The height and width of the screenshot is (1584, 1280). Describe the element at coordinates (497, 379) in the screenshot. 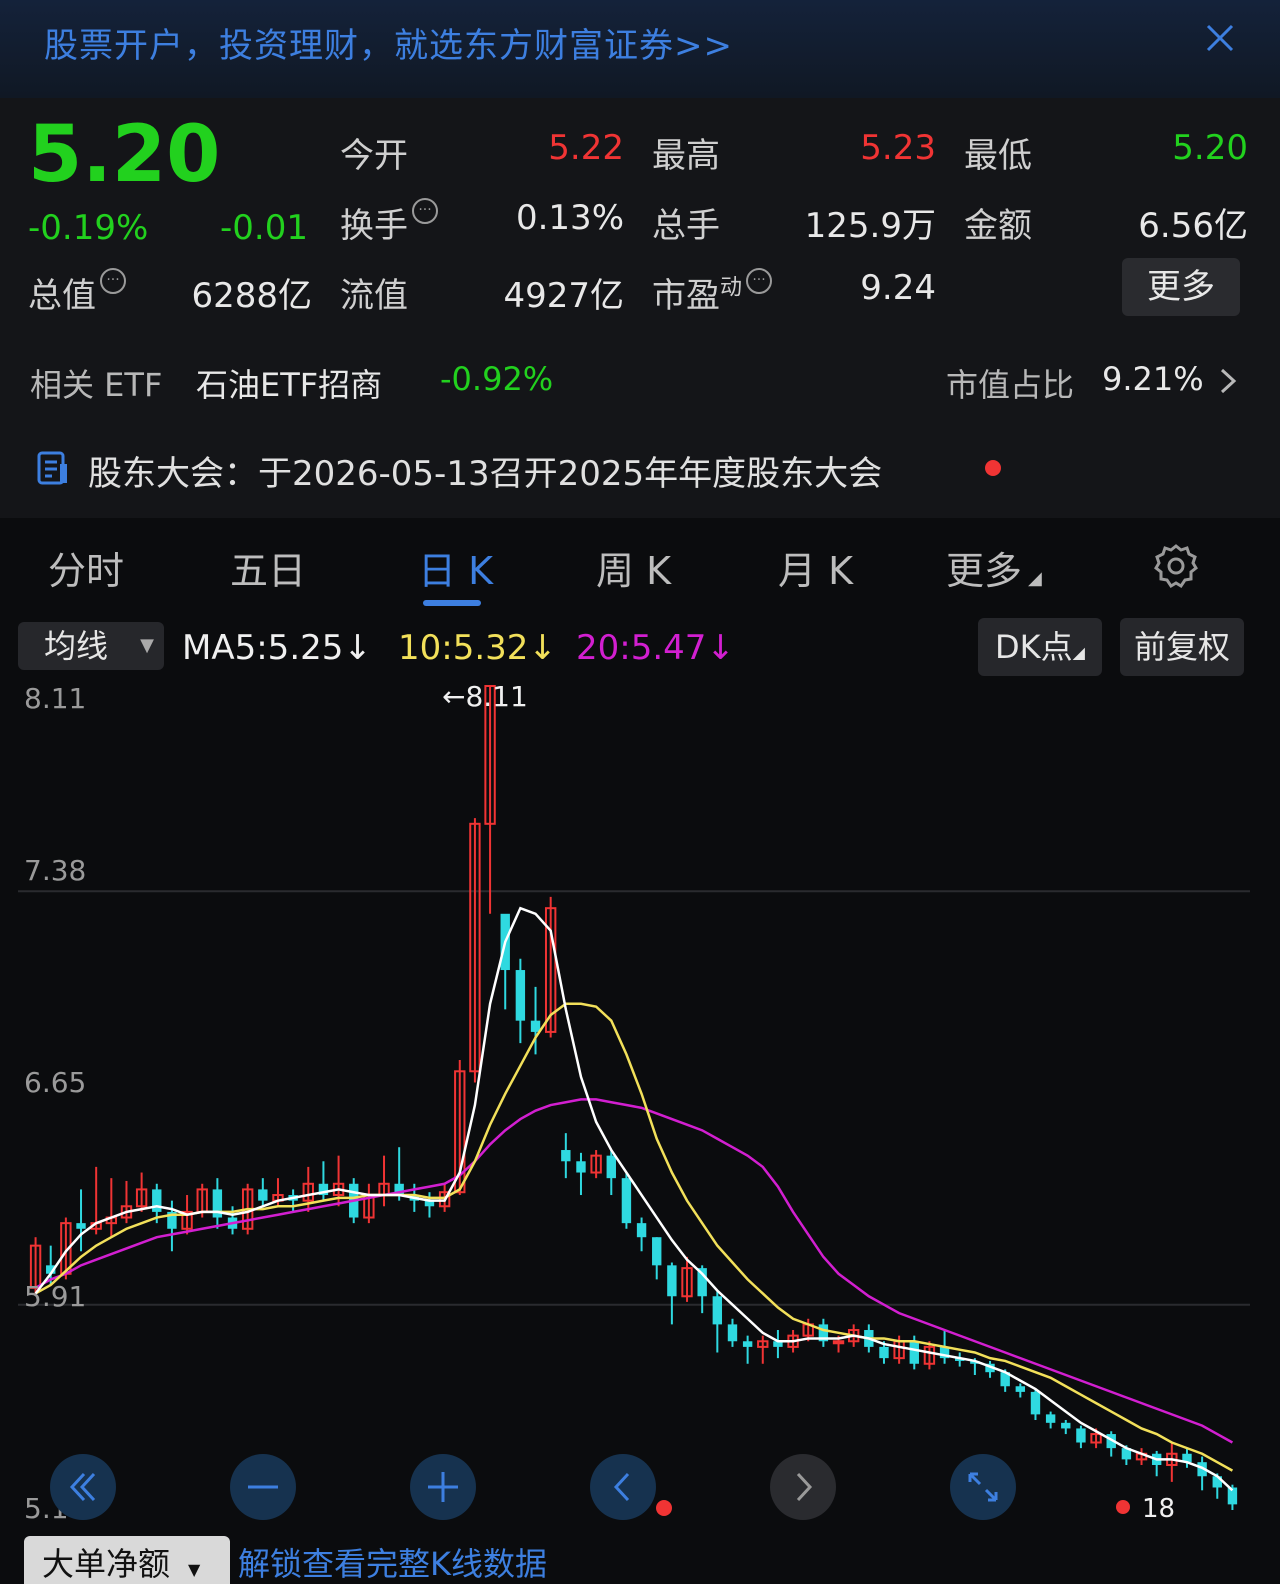

I see `etf-change: -0.92%` at that location.